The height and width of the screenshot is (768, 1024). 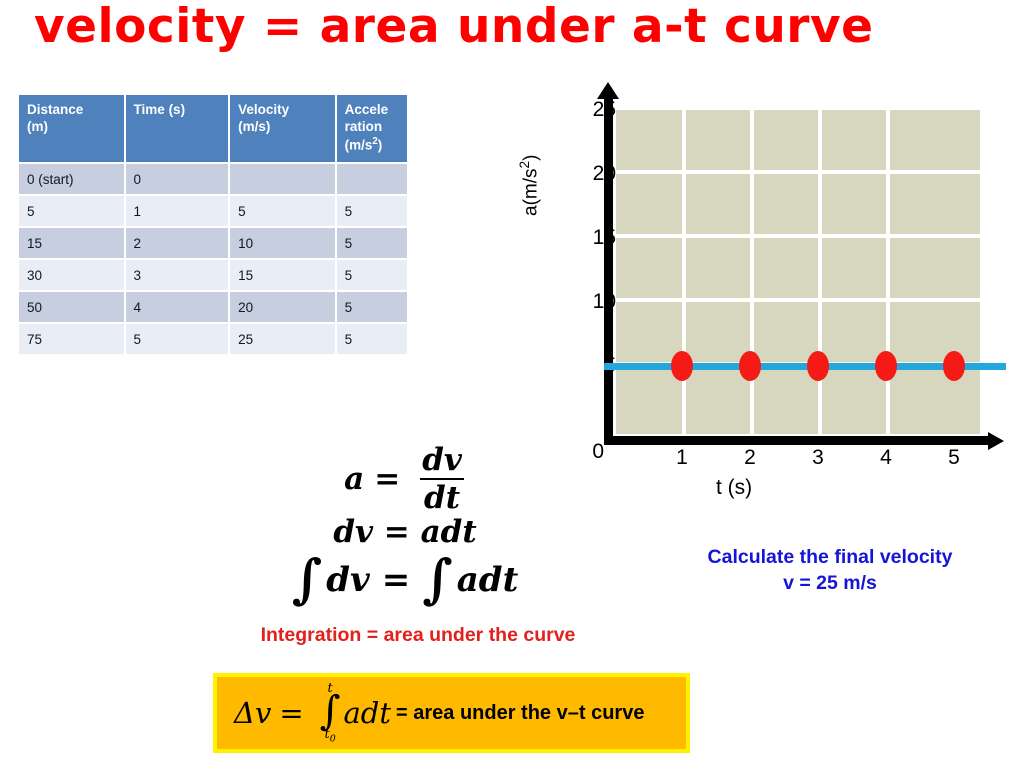 What do you see at coordinates (798, 272) in the screenshot?
I see `chart-plot-area` at bounding box center [798, 272].